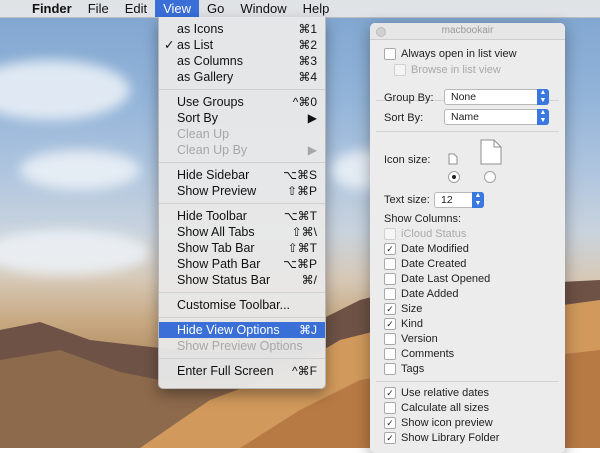  Describe the element at coordinates (225, 371) in the screenshot. I see `menu-item-label: Enter Full Screen` at that location.